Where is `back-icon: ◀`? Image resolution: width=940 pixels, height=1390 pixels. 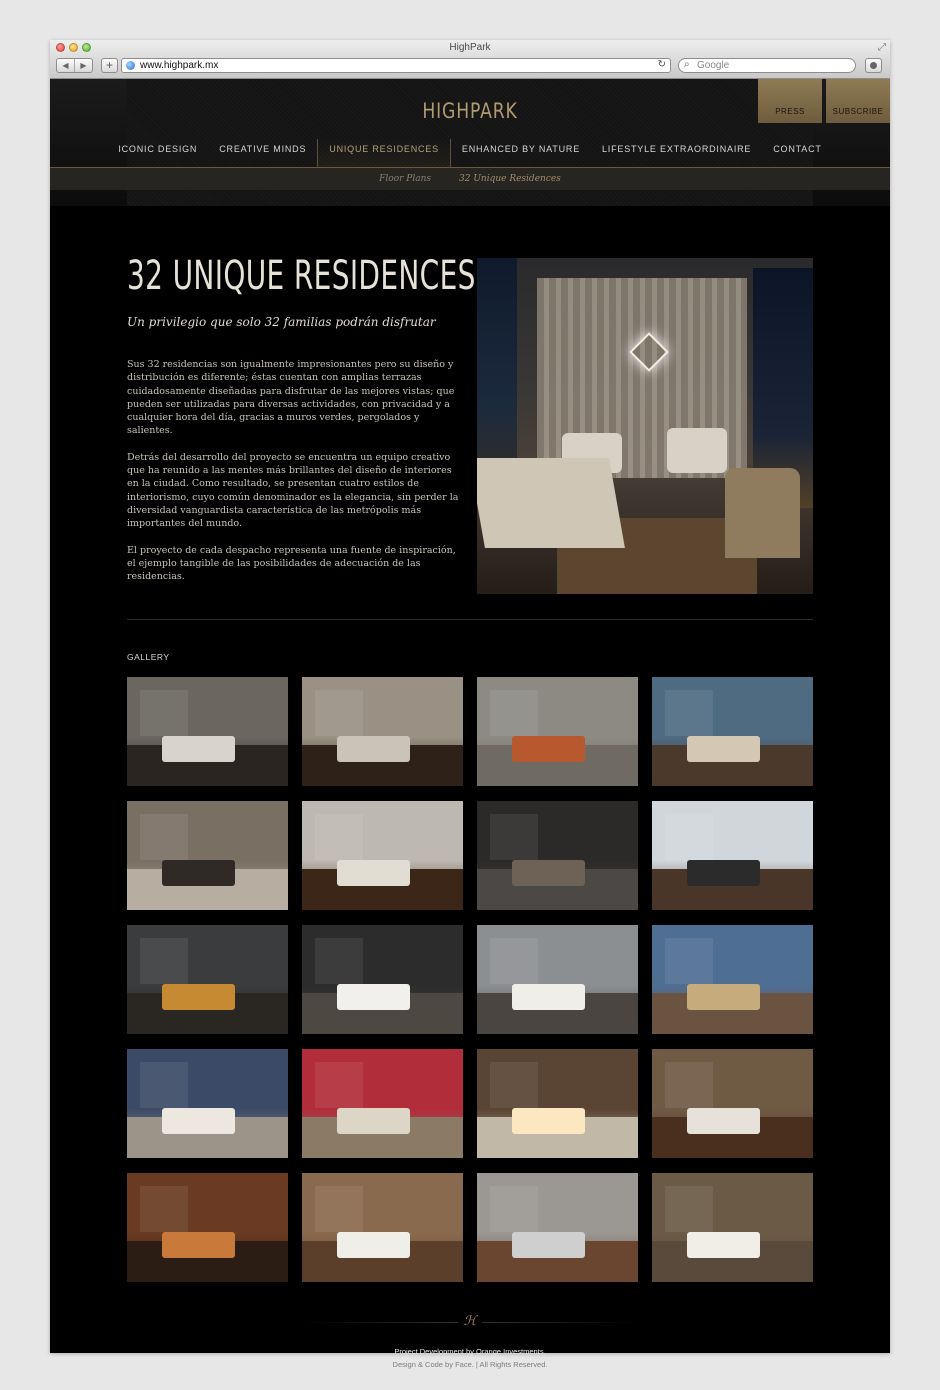 back-icon: ◀ is located at coordinates (65, 65).